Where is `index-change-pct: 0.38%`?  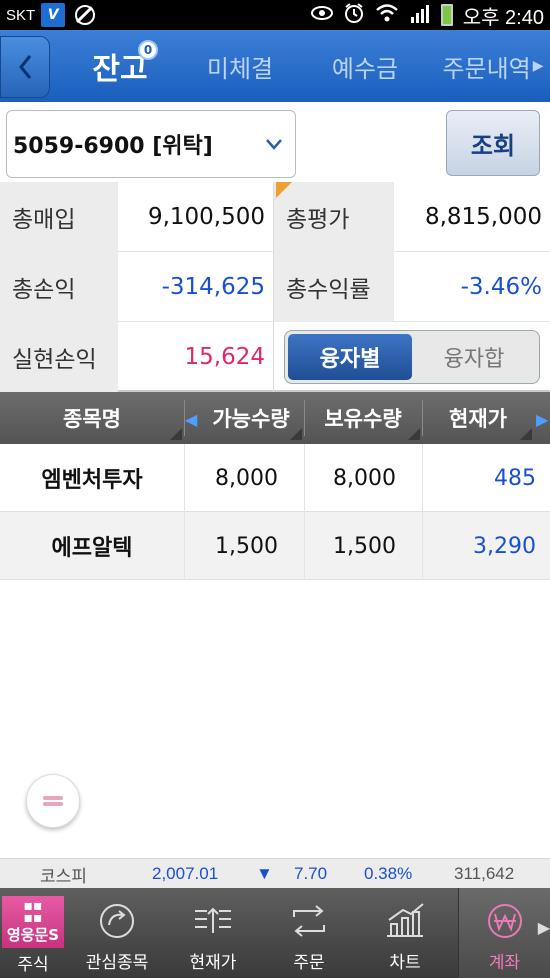 index-change-pct: 0.38% is located at coordinates (388, 873).